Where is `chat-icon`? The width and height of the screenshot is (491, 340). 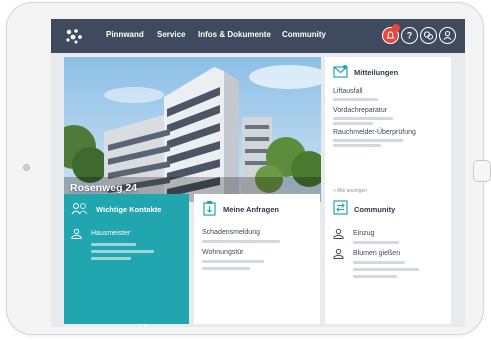 chat-icon is located at coordinates (428, 35).